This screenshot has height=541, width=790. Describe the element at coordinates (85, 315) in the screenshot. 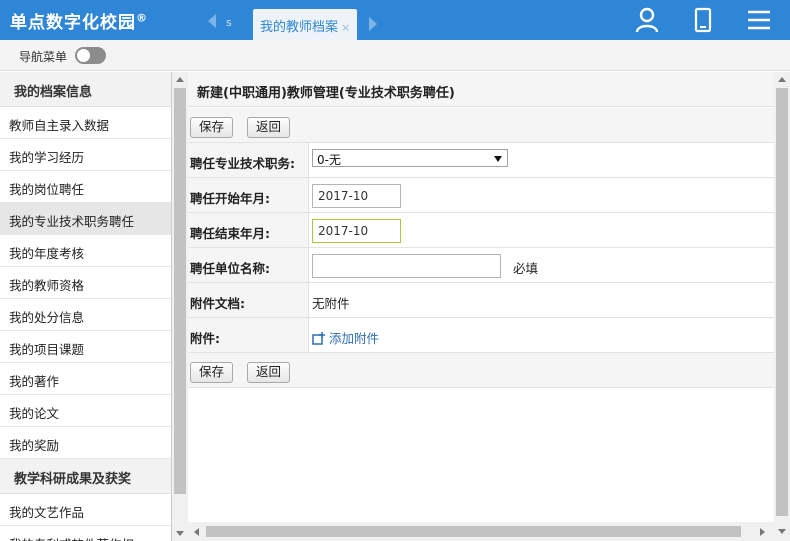

I see `sidebar-item-disciplinary: 我的处分信息` at that location.